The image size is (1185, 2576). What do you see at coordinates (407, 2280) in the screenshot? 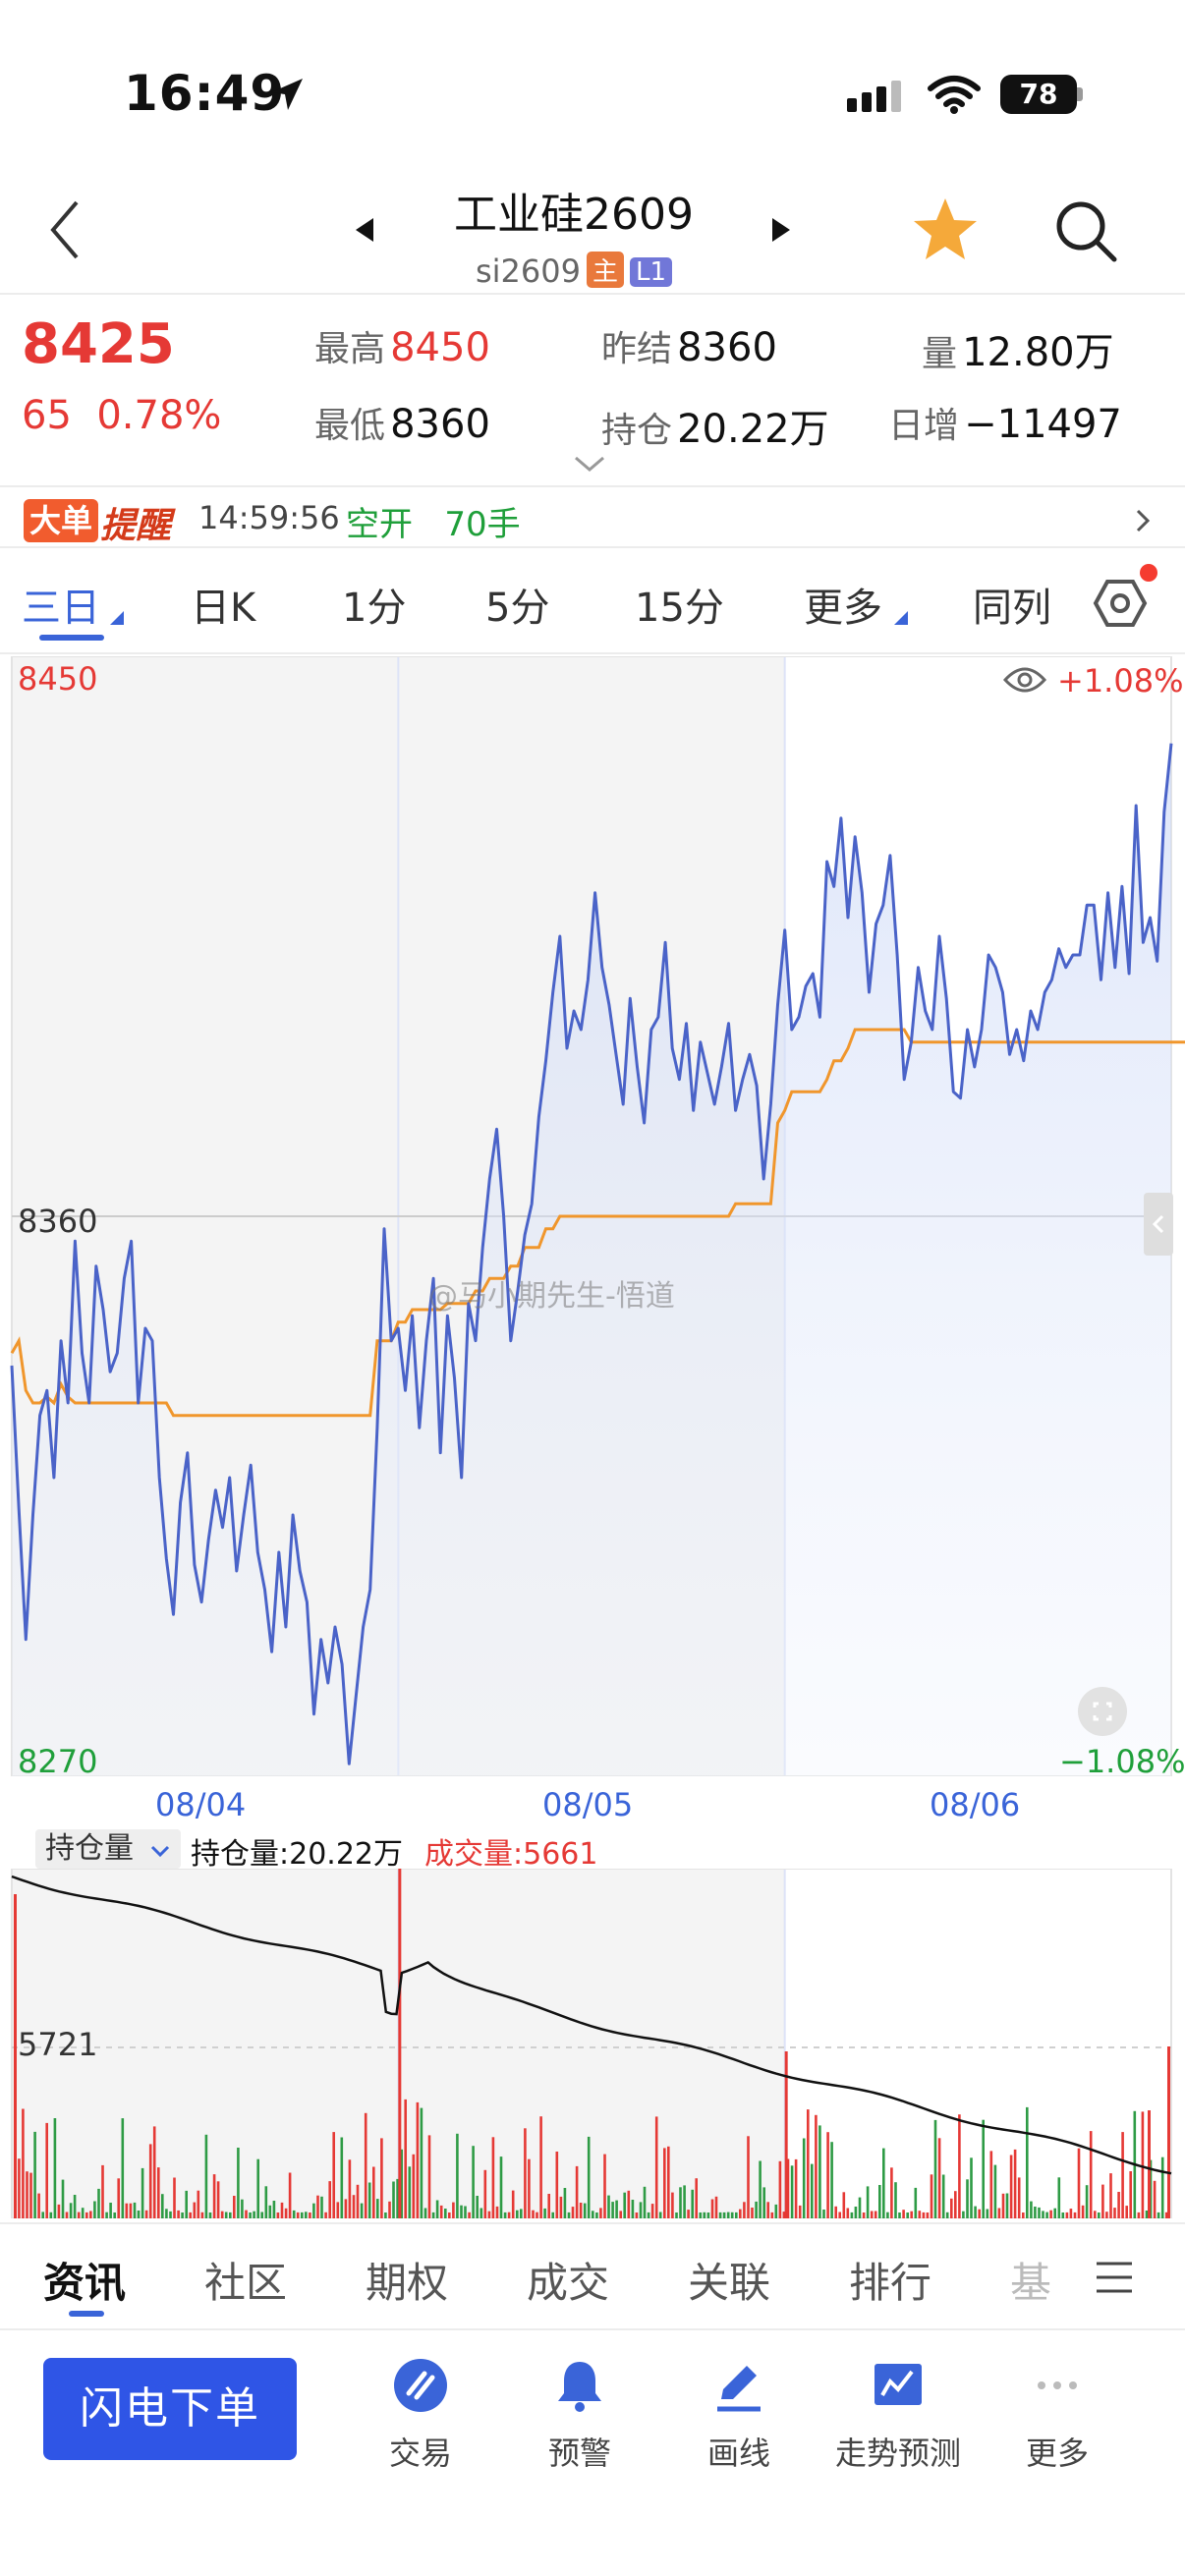
I see `tab-options: 期权` at bounding box center [407, 2280].